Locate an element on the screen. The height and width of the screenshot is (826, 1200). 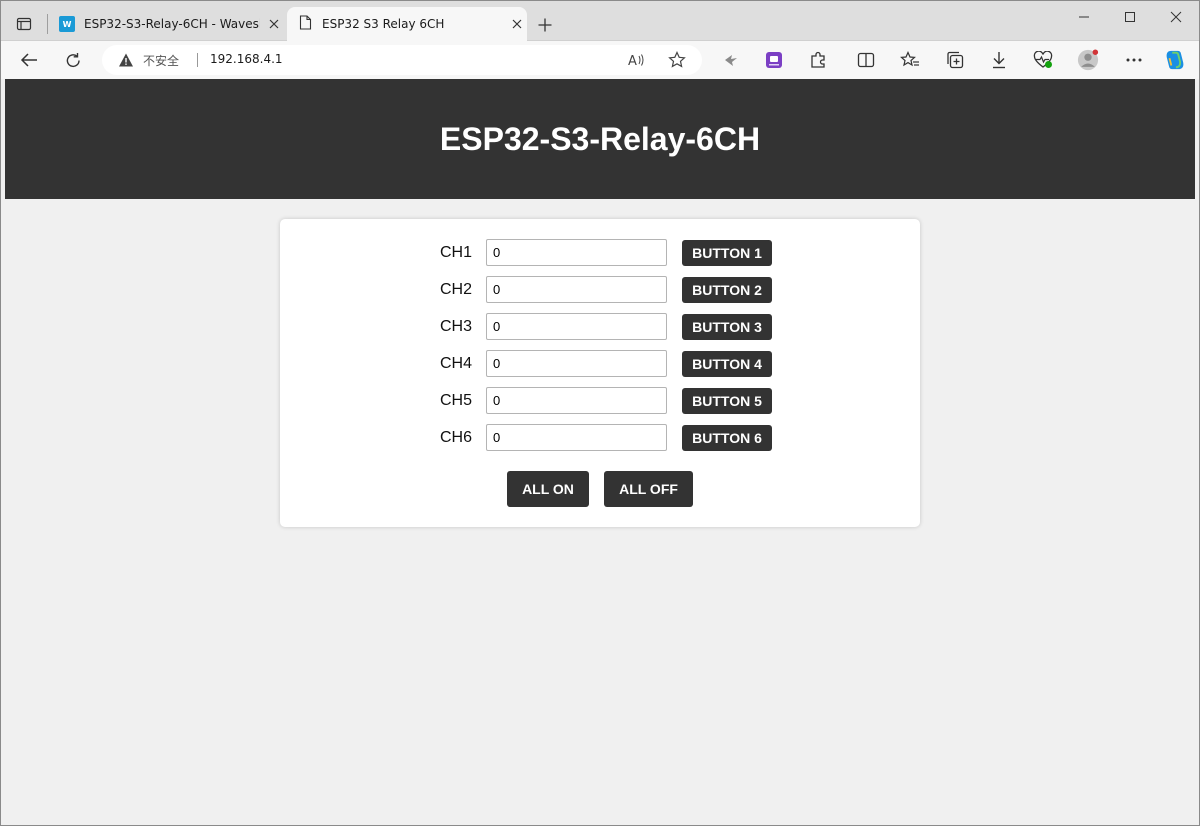
downloads-icon is located at coordinates (999, 60).